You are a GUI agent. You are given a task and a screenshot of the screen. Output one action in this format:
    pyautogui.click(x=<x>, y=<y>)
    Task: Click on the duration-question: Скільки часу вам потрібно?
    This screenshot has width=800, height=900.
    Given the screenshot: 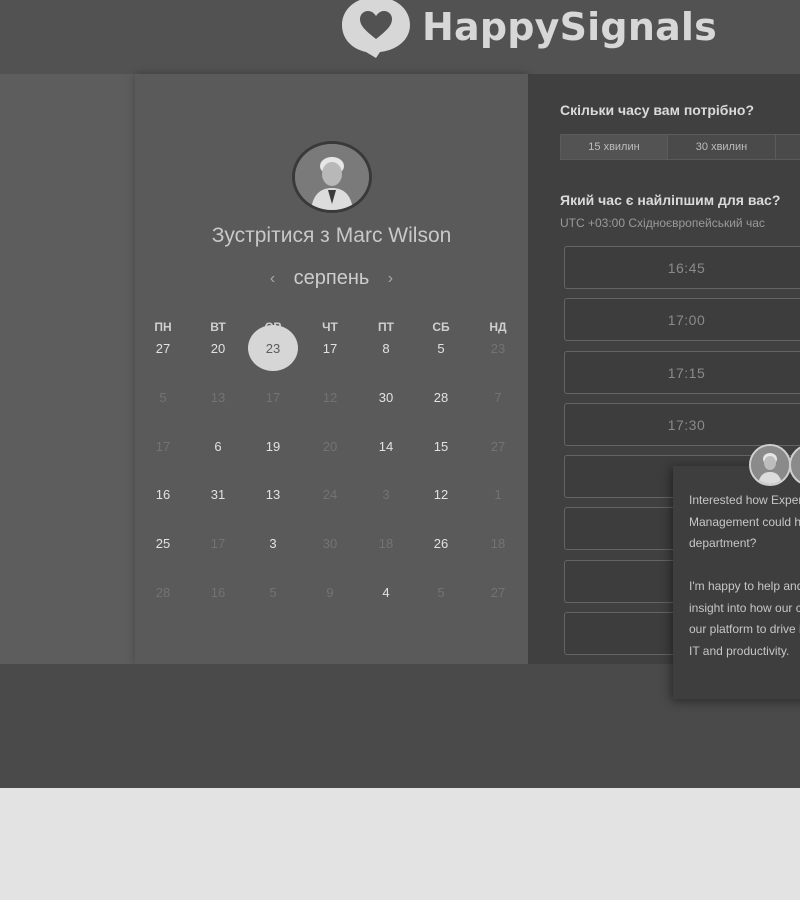 What is the action you would take?
    pyautogui.click(x=657, y=110)
    